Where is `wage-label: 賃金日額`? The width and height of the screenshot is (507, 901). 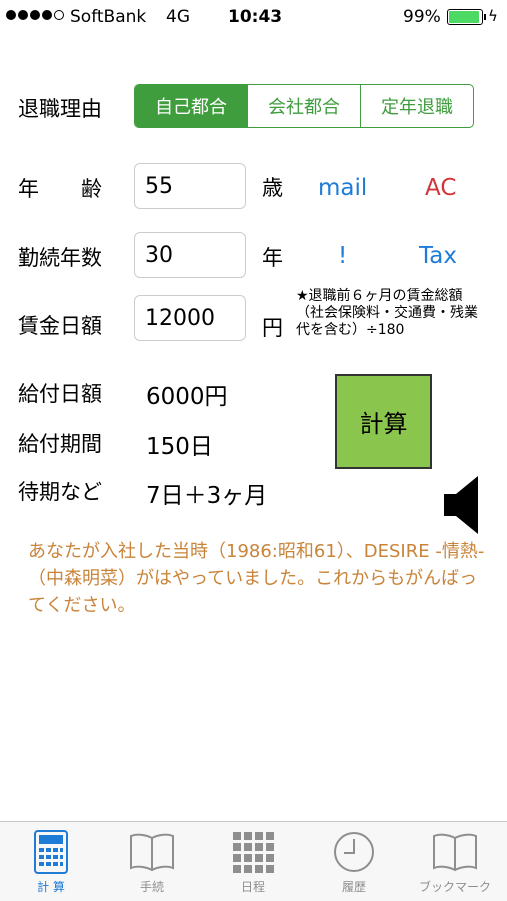
wage-label: 賃金日額 is located at coordinates (60, 326).